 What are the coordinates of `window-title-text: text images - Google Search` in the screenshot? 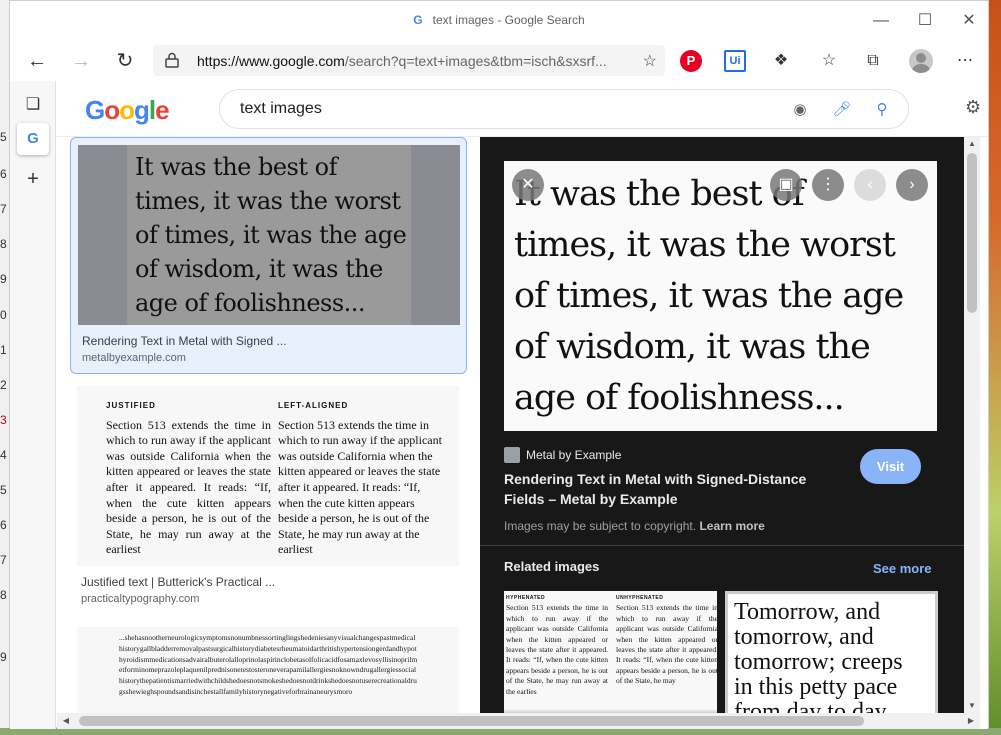 It's located at (508, 20).